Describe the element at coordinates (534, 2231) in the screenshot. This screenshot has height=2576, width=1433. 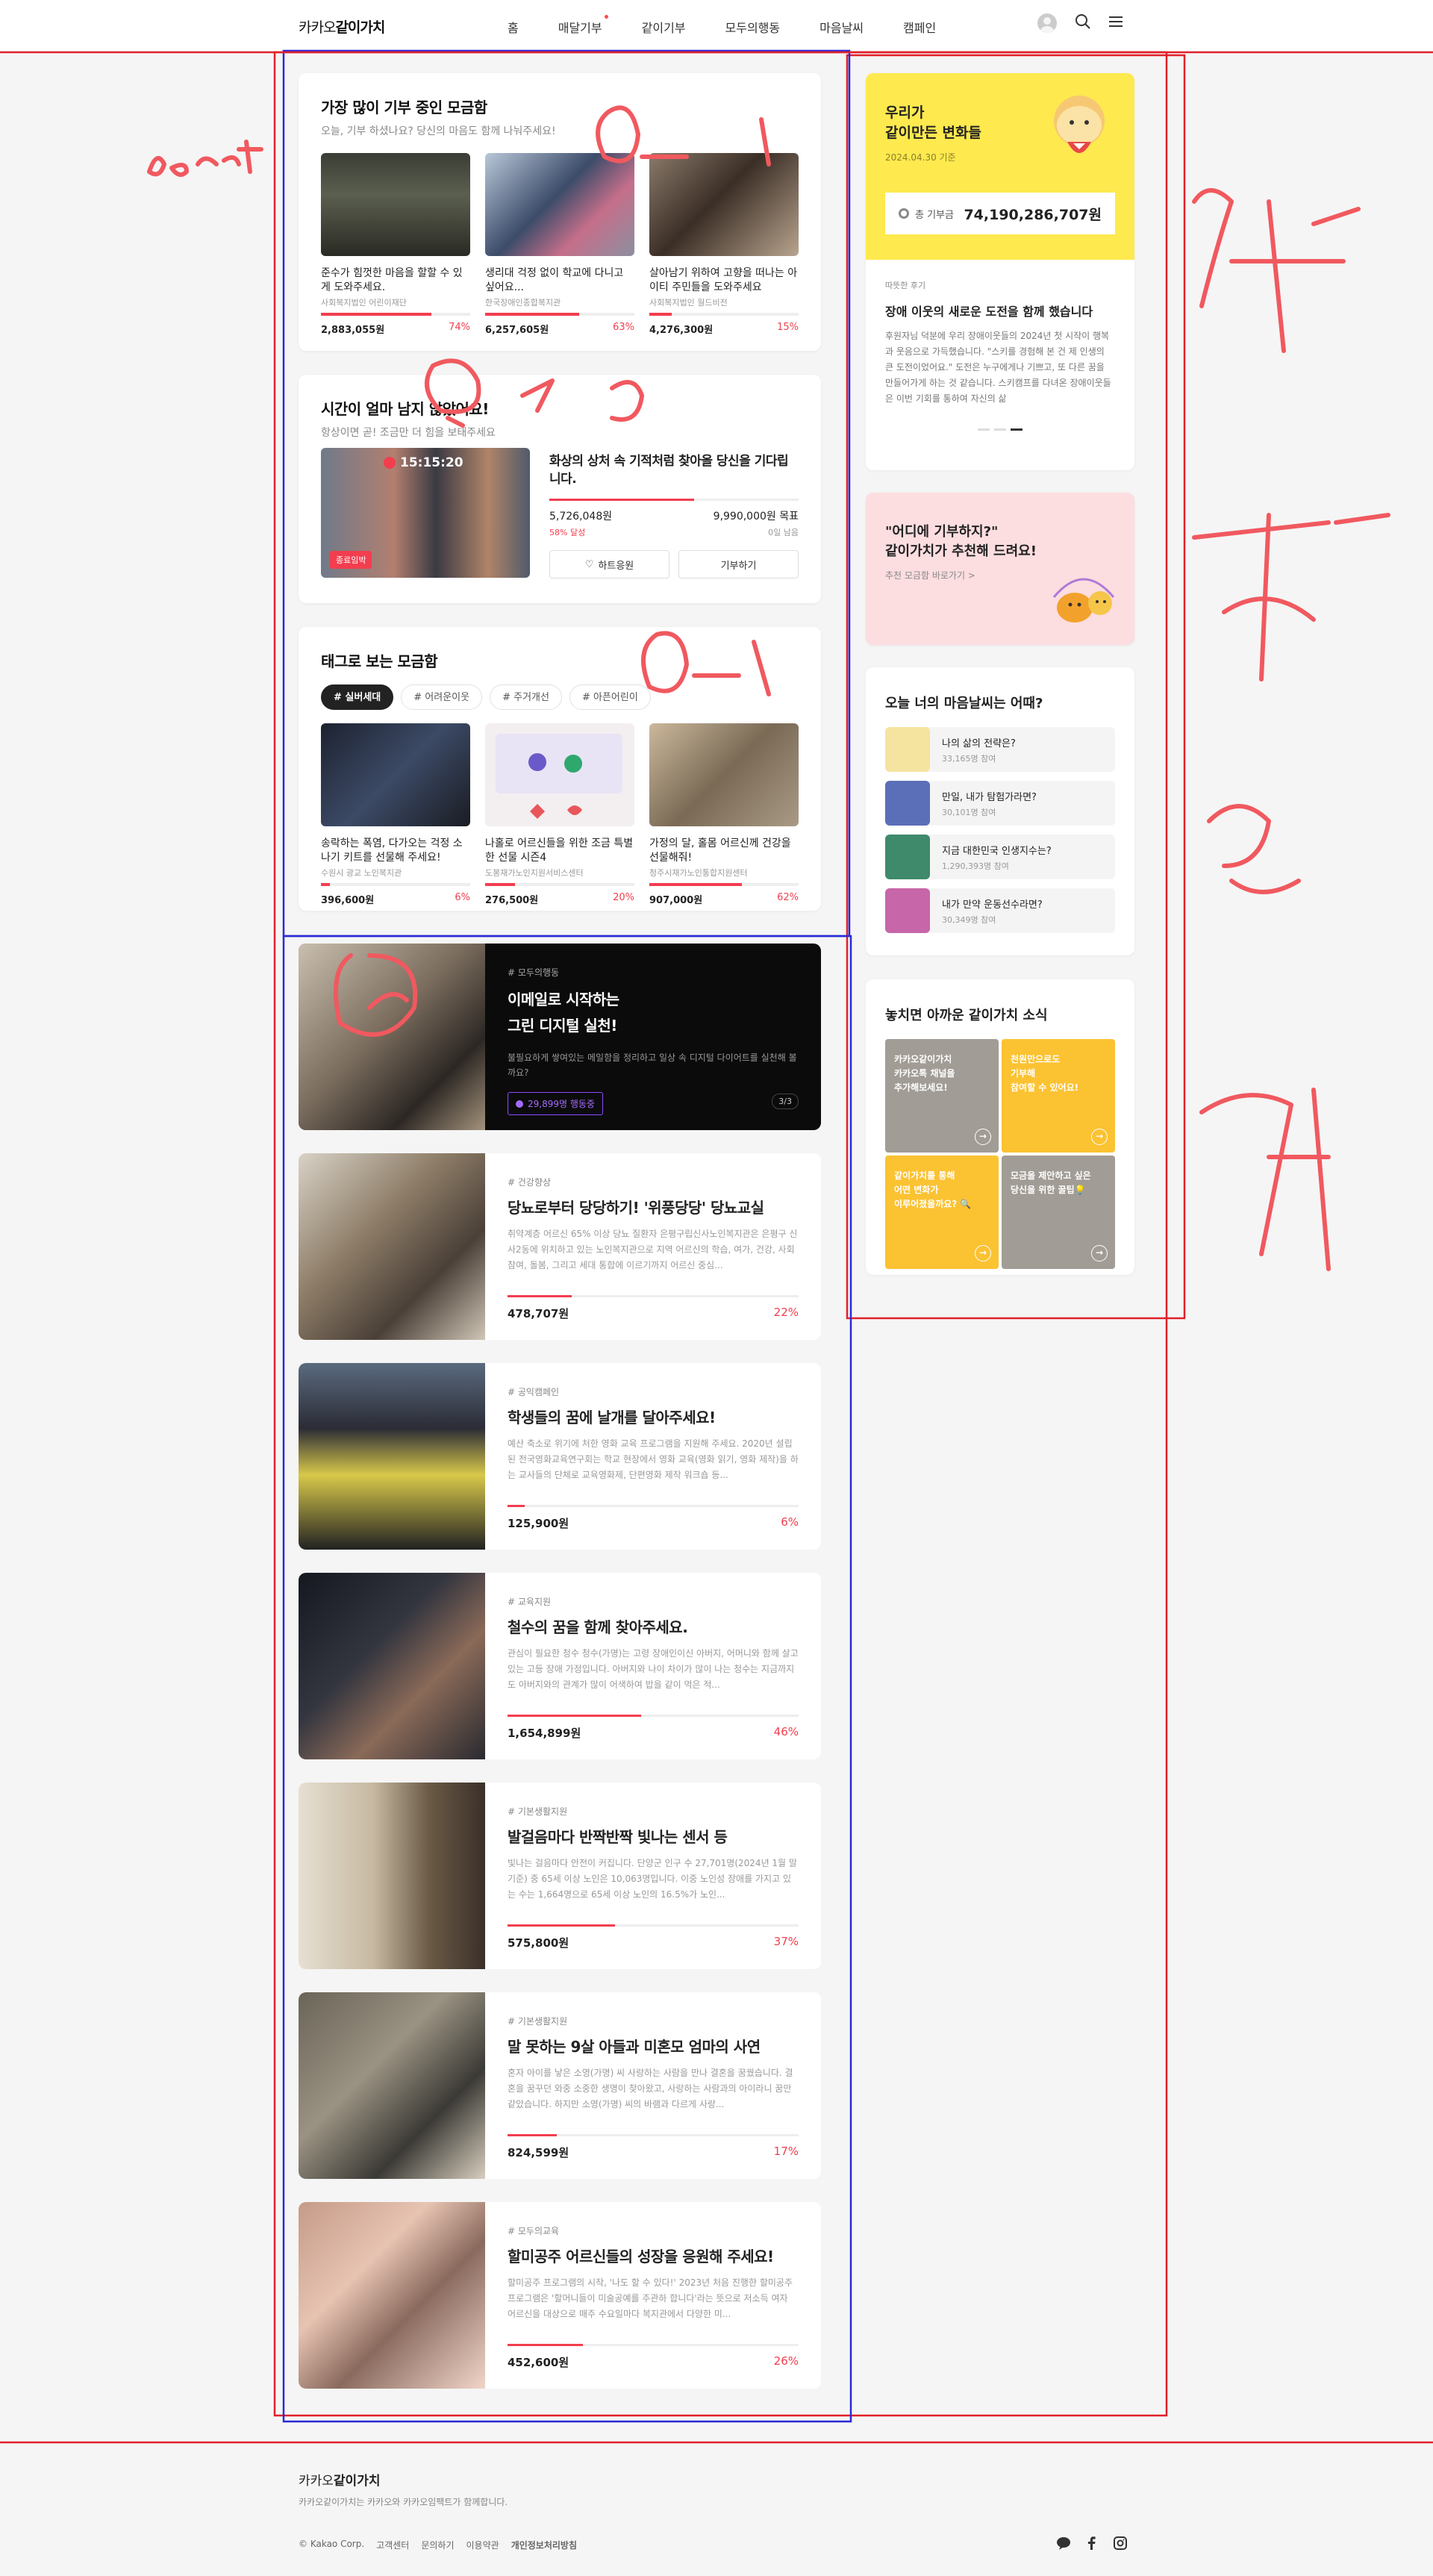
I see `list-category: # 모두의교육` at that location.